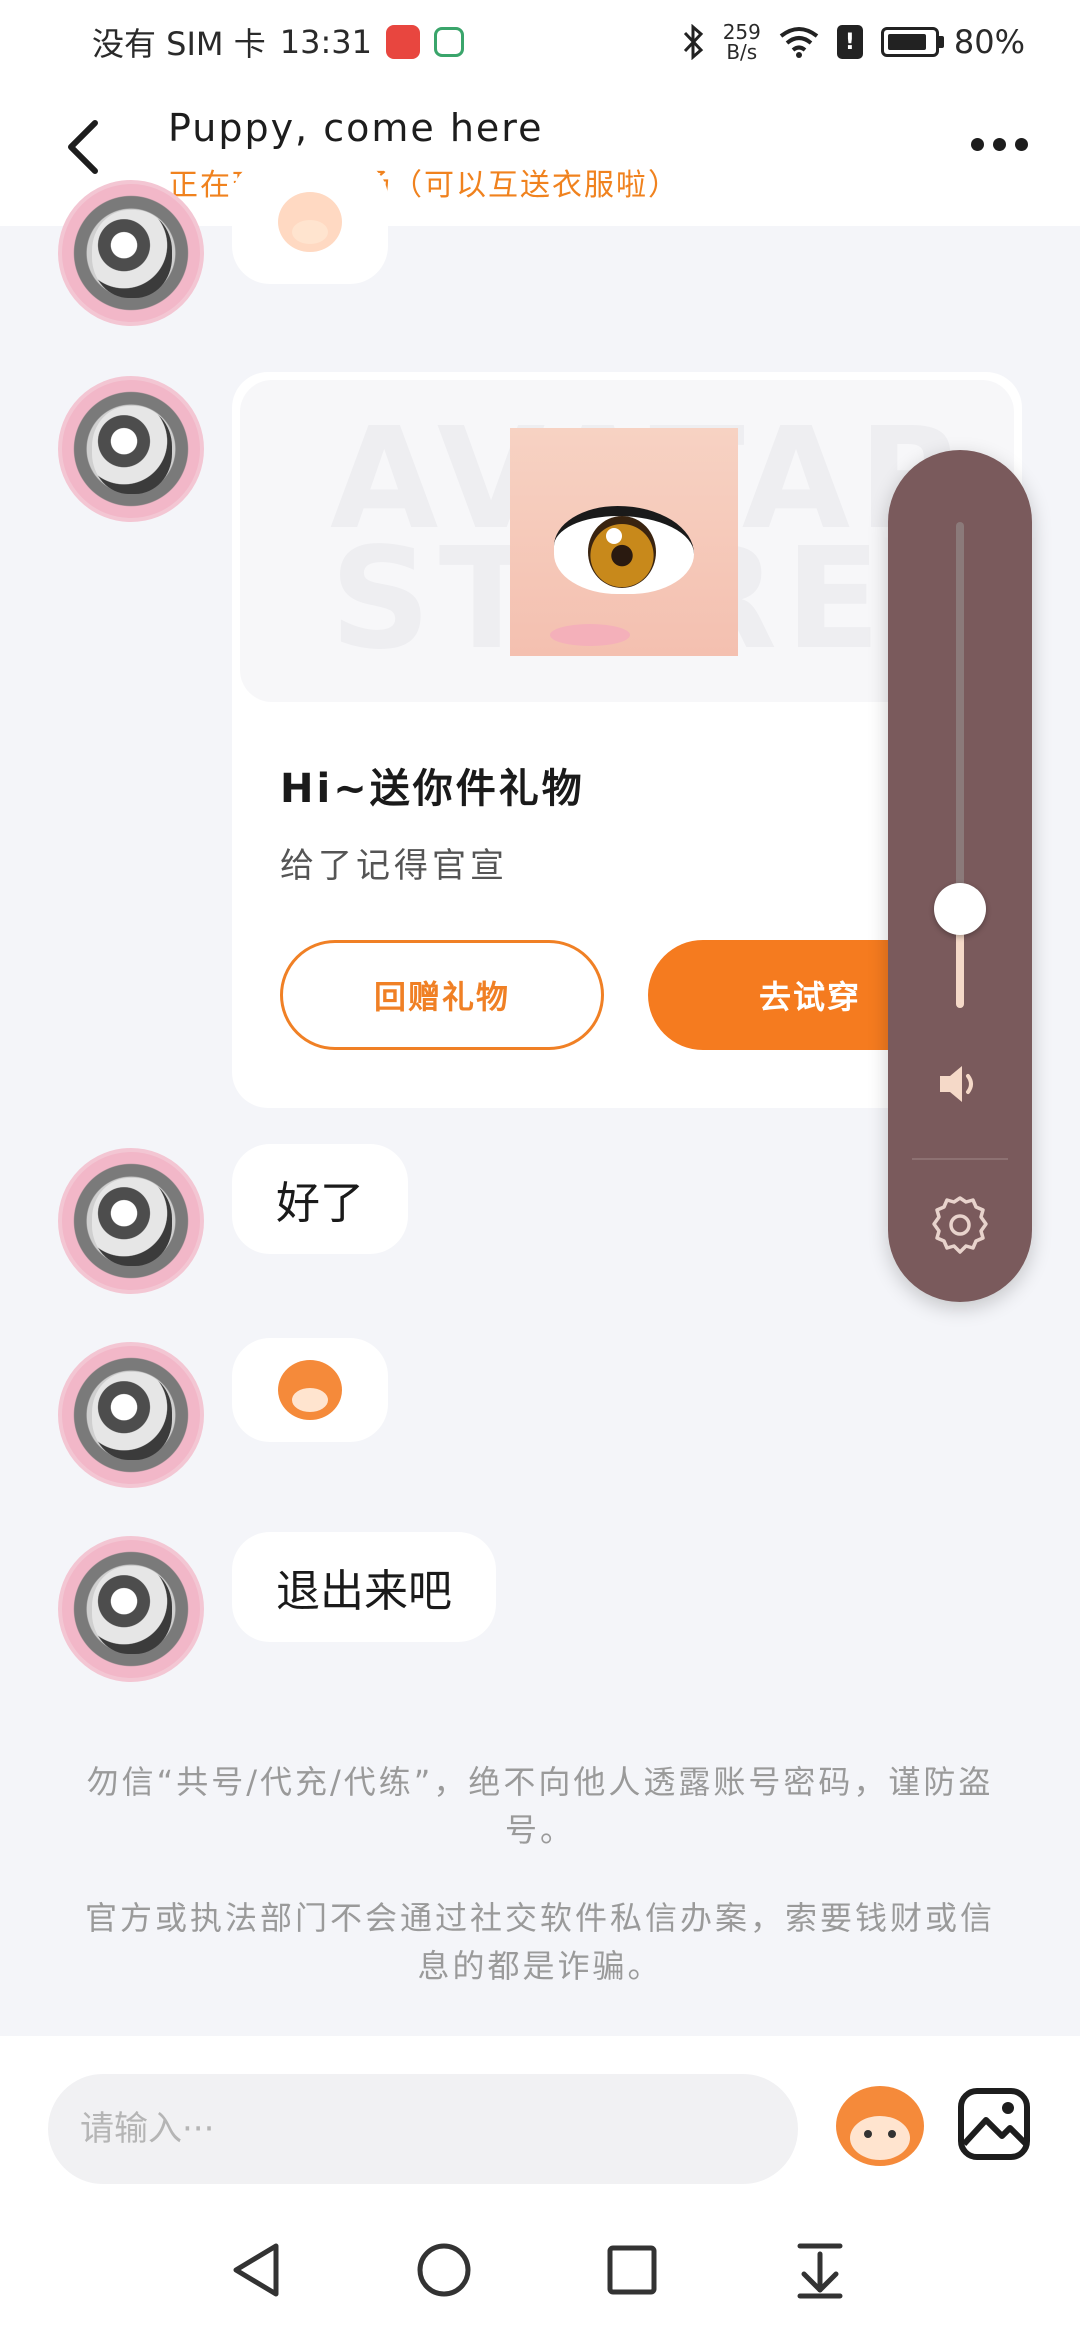 Image resolution: width=1080 pixels, height=2340 pixels. I want to click on image-icon, so click(994, 2124).